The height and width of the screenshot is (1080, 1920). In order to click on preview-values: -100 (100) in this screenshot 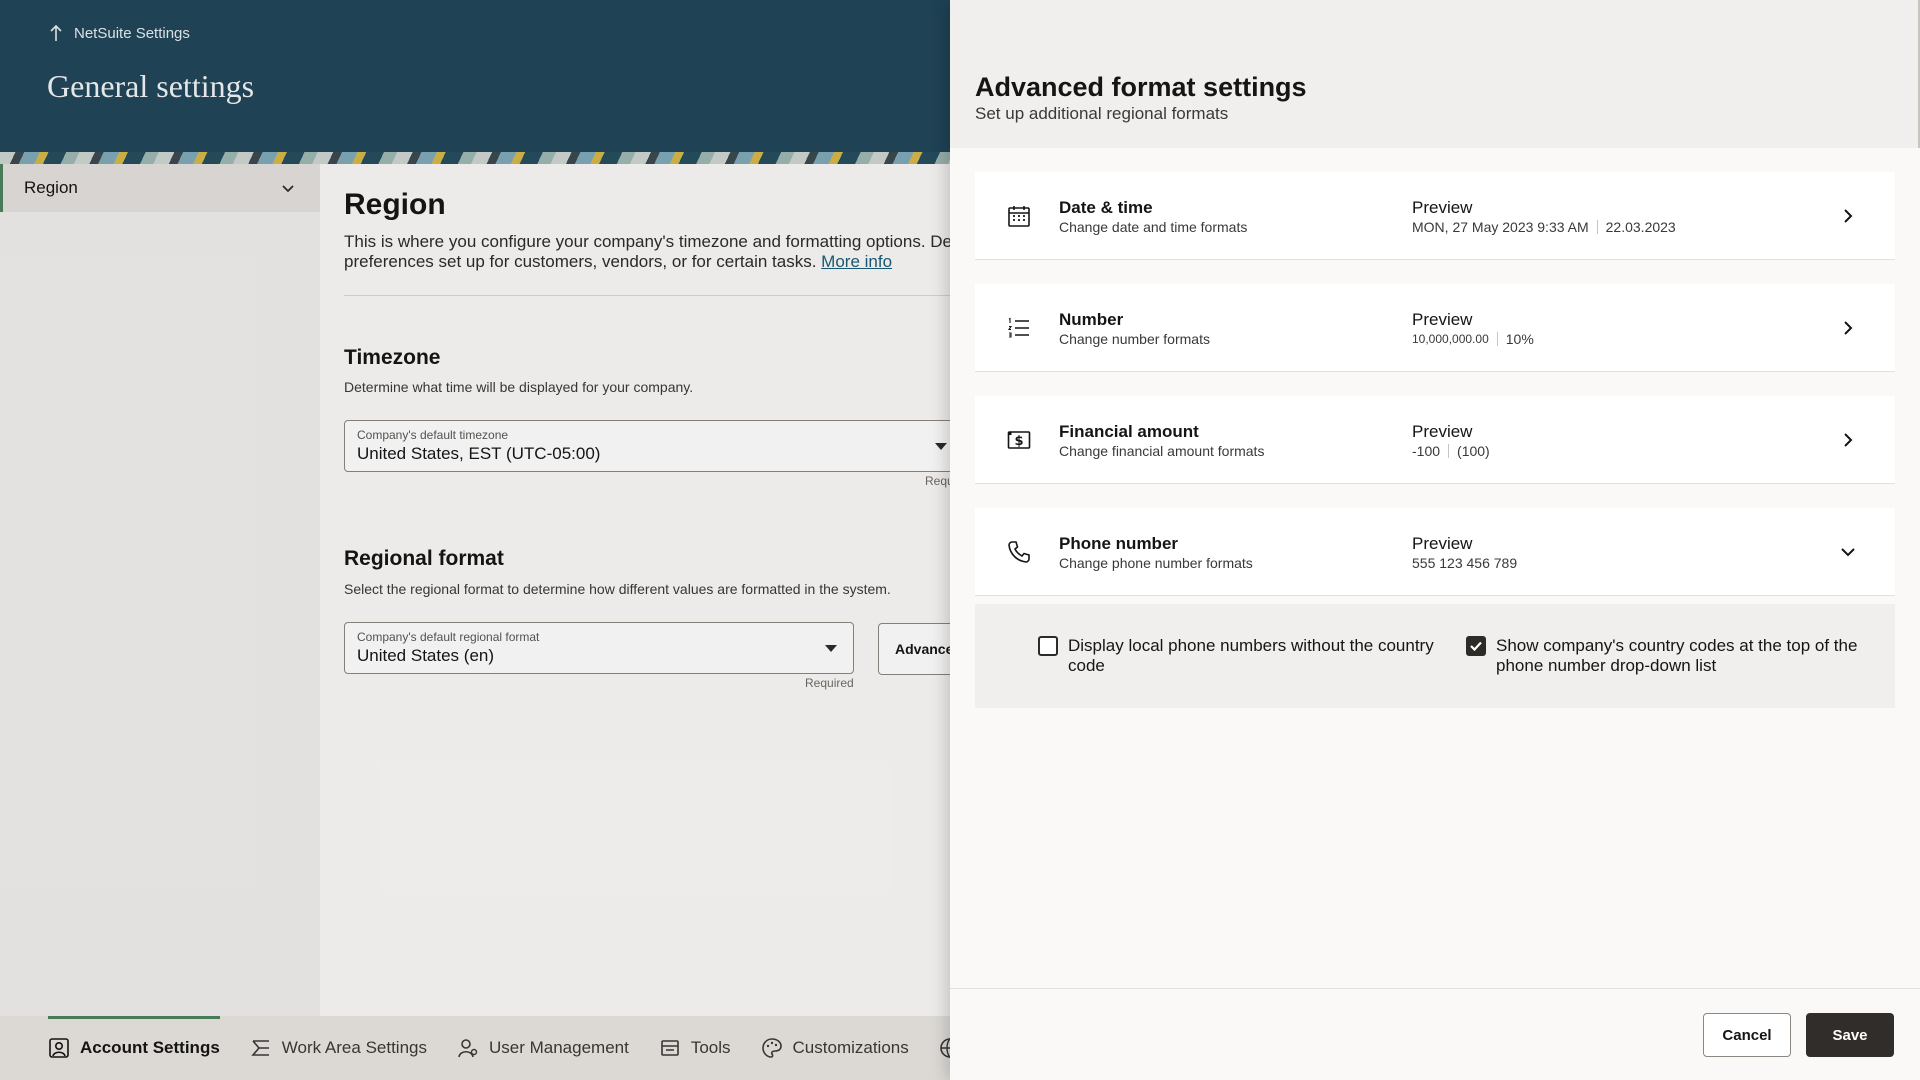, I will do `click(1451, 451)`.